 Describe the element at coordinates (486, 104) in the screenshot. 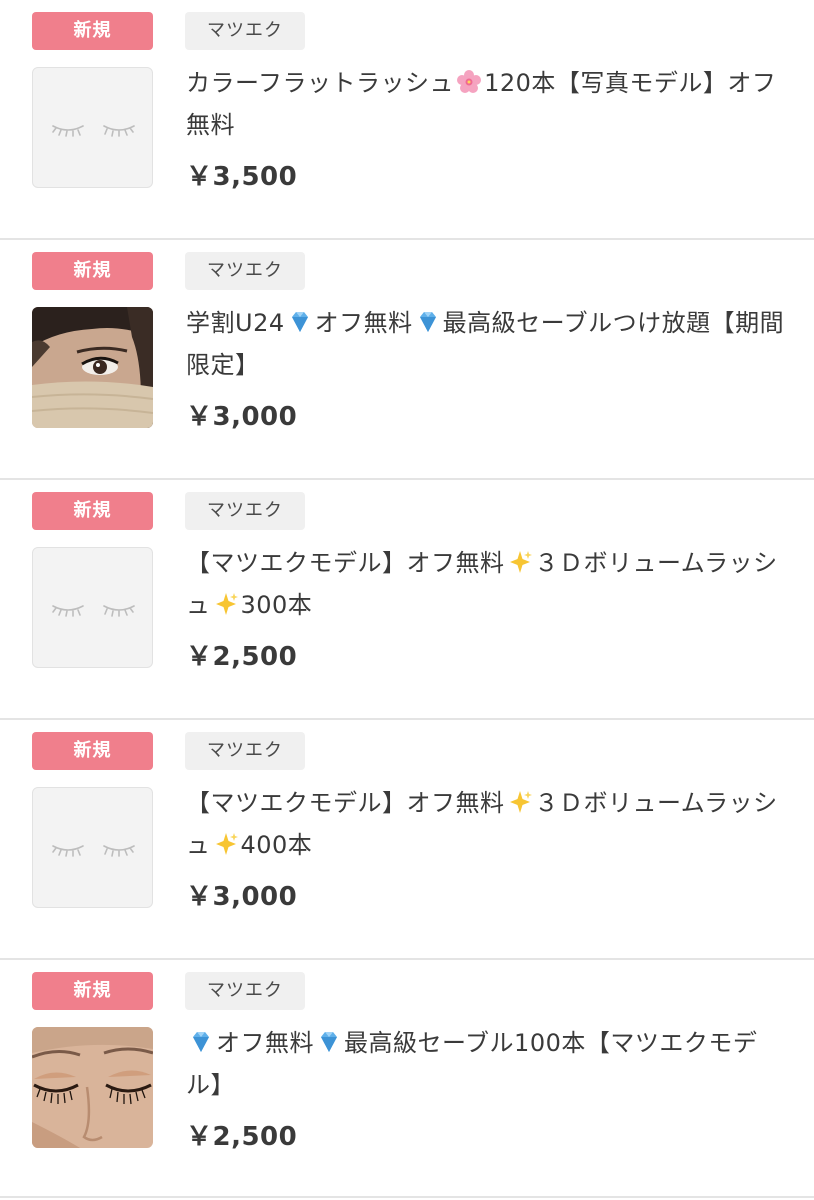

I see `menu-title: カラーフラットラッシュ 120本【写真モデル】オフ無料` at that location.